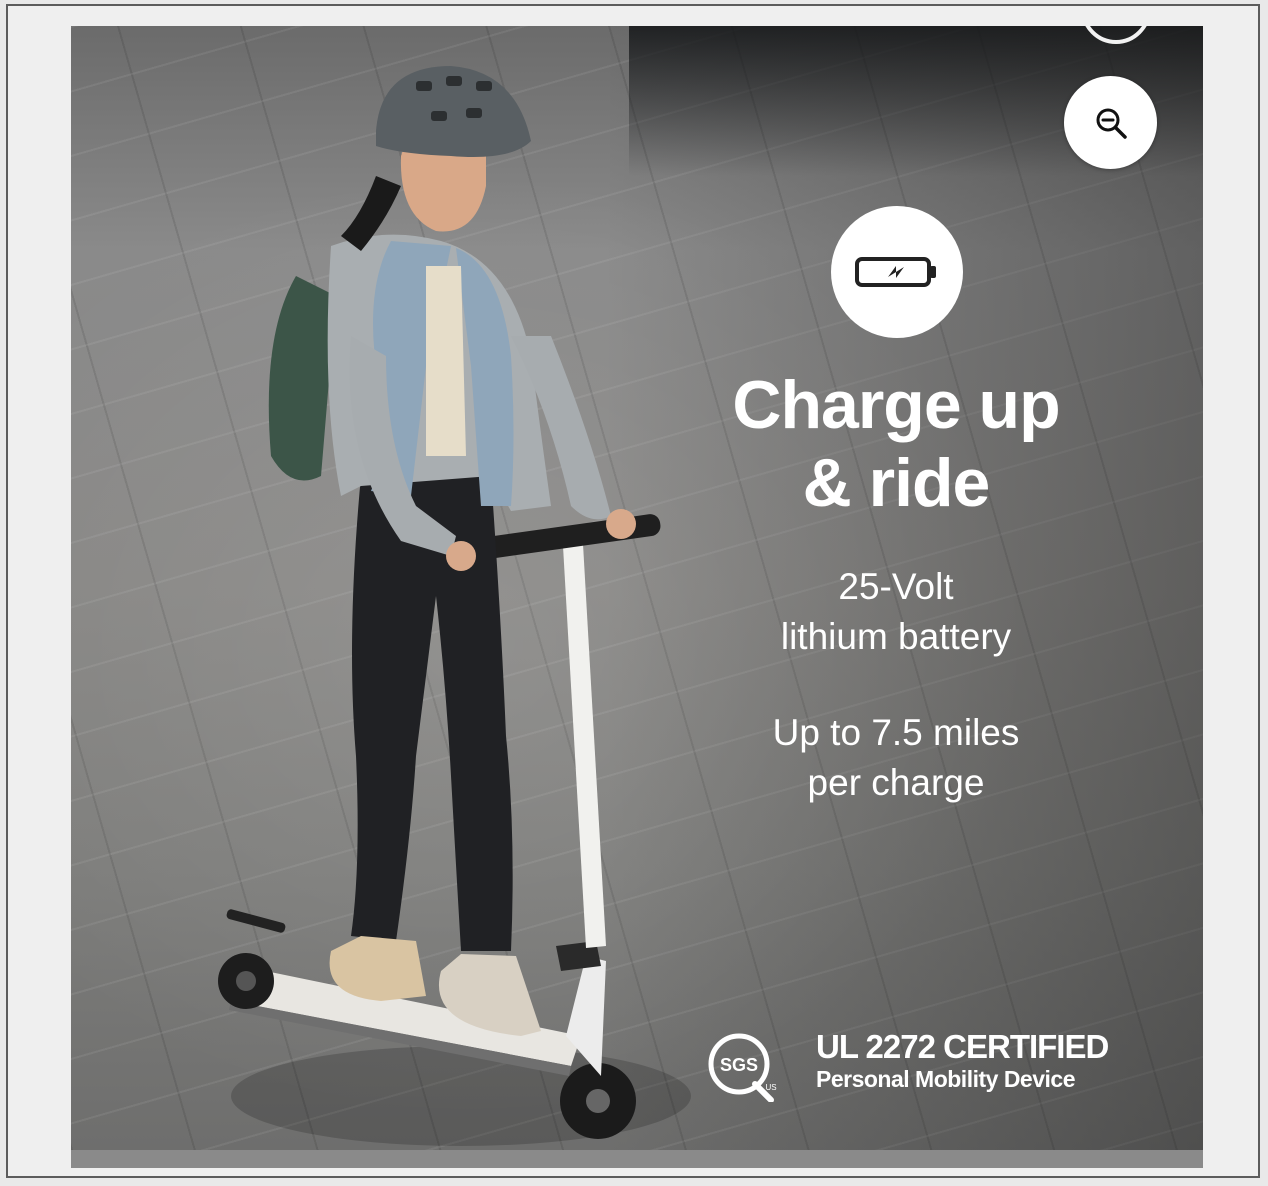 This screenshot has height=1186, width=1268. I want to click on battery-spec: 25-Volt lithium battery, so click(896, 612).